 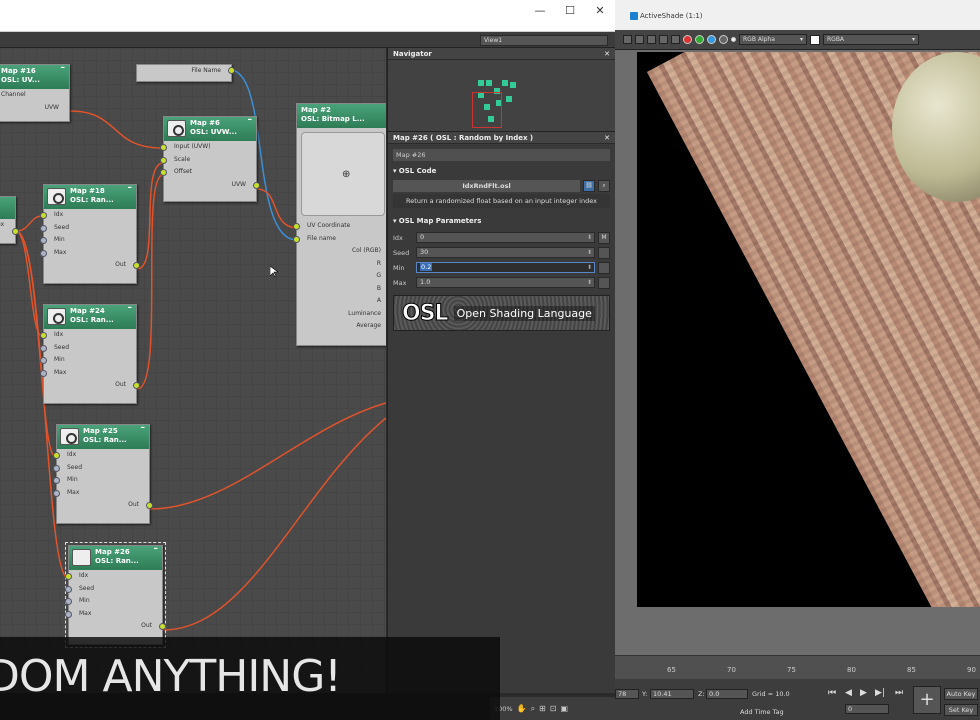 What do you see at coordinates (343, 174) in the screenshot?
I see `bitmap-preview: ⊕` at bounding box center [343, 174].